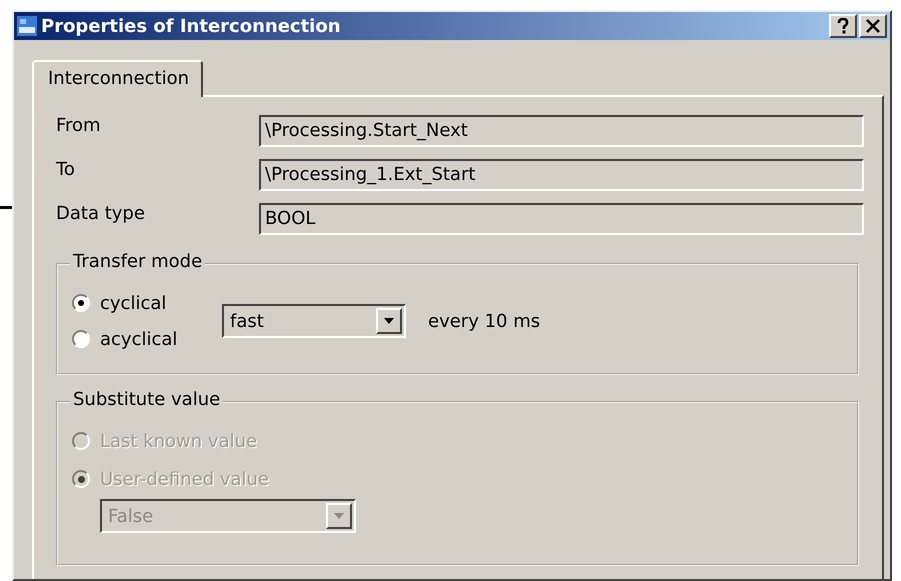 Image resolution: width=901 pixels, height=581 pixels. What do you see at coordinates (191, 26) in the screenshot?
I see `window-title: Properties of Interconnection` at bounding box center [191, 26].